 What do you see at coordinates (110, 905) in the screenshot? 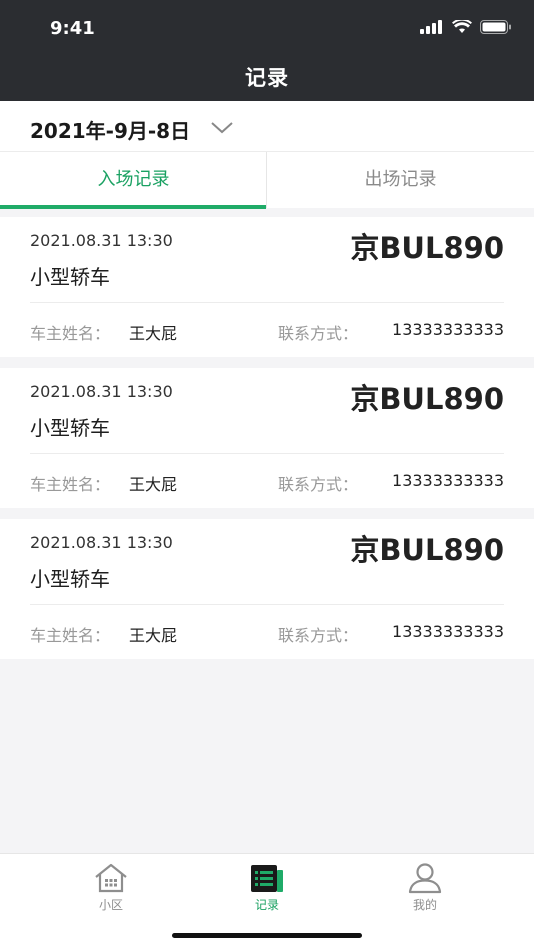
I see `tabbar-label: 小区` at bounding box center [110, 905].